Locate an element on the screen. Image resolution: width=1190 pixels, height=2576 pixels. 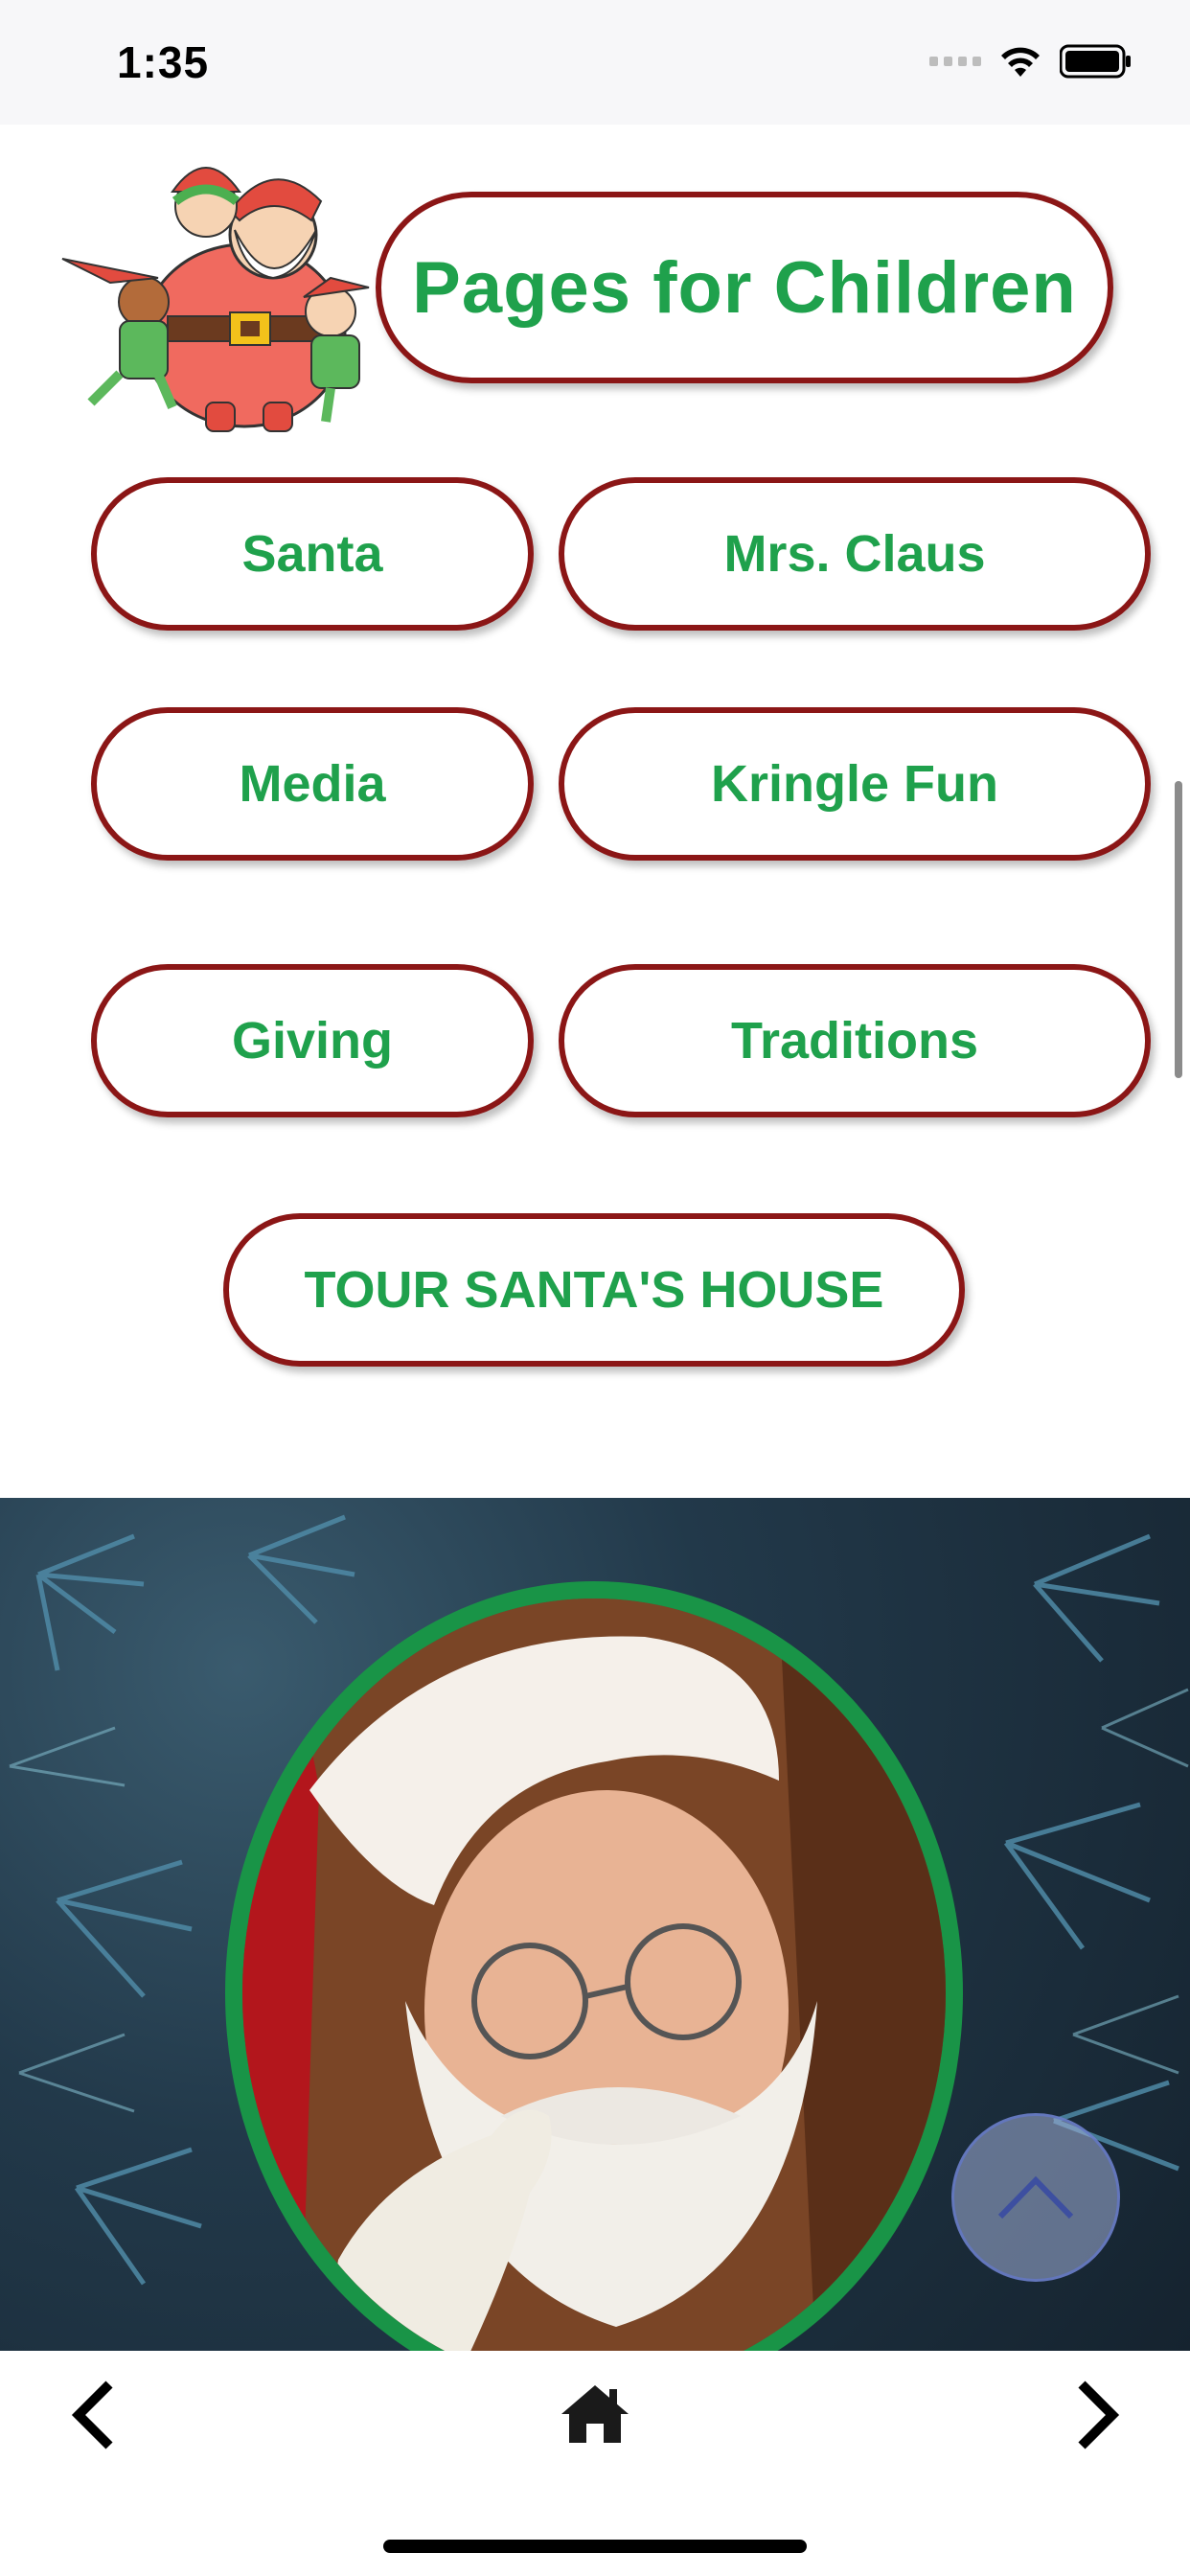
page-title-pill: Pages for Children is located at coordinates (745, 287).